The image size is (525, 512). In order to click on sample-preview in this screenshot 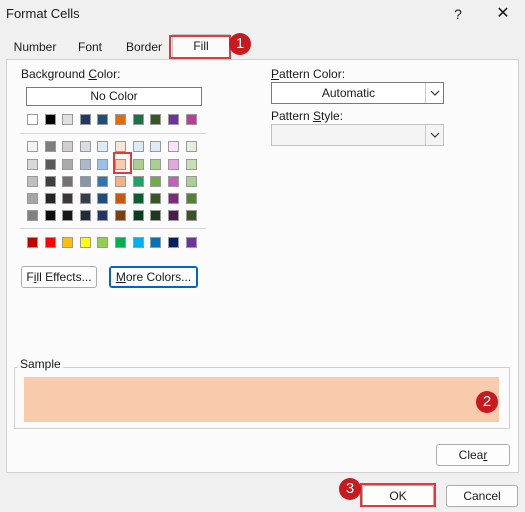, I will do `click(261, 399)`.